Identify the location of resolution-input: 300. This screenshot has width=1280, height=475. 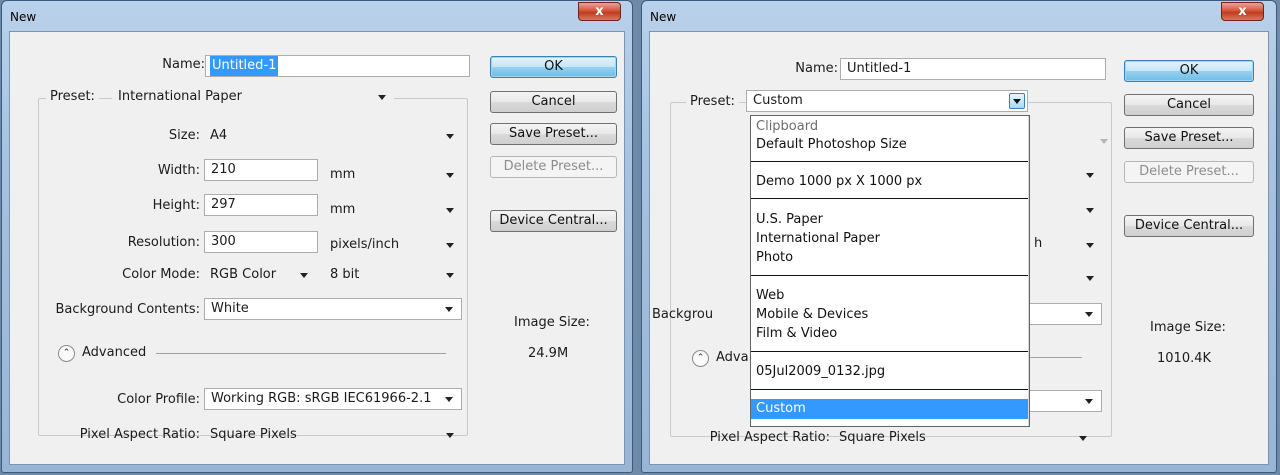
(261, 242).